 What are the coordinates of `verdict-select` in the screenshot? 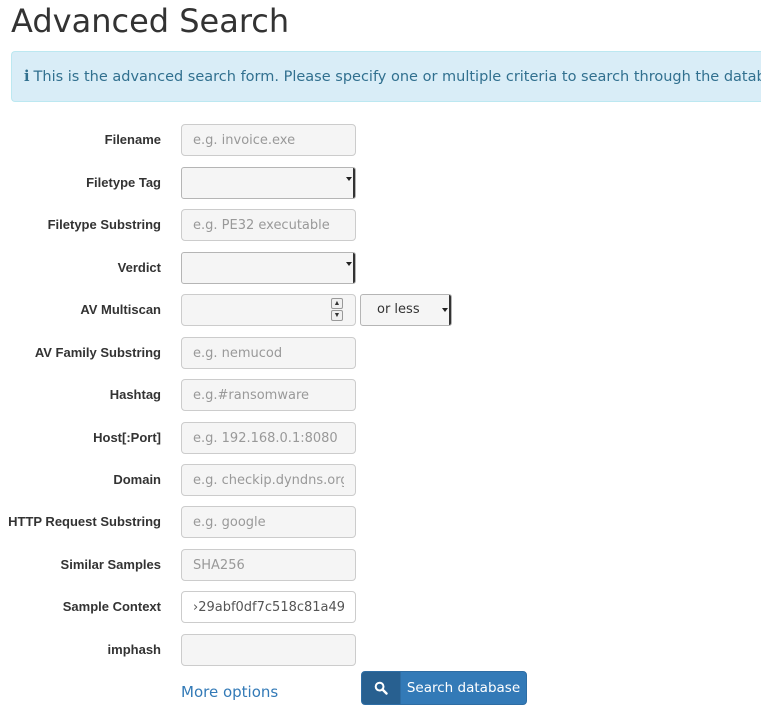 It's located at (268, 268).